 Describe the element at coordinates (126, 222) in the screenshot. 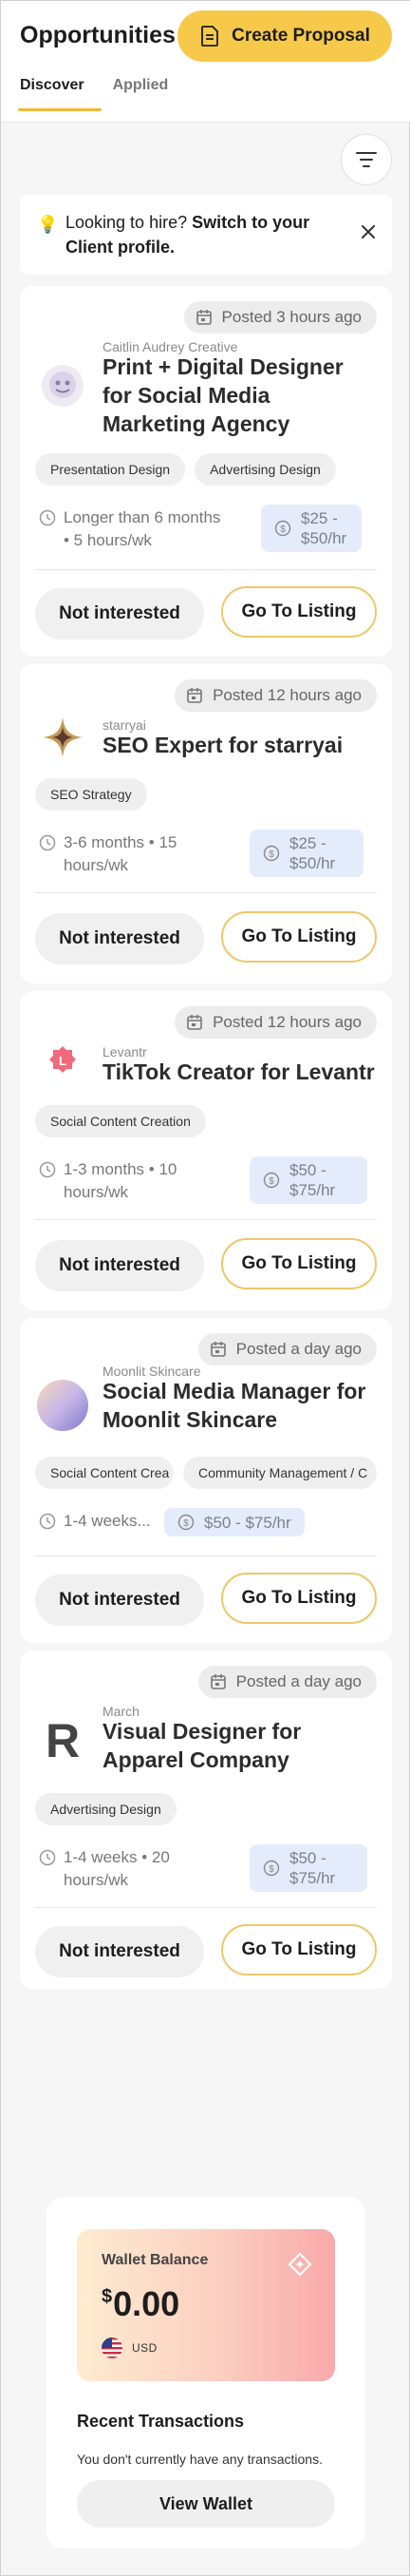

I see `notice-text: Looking to hire?` at that location.